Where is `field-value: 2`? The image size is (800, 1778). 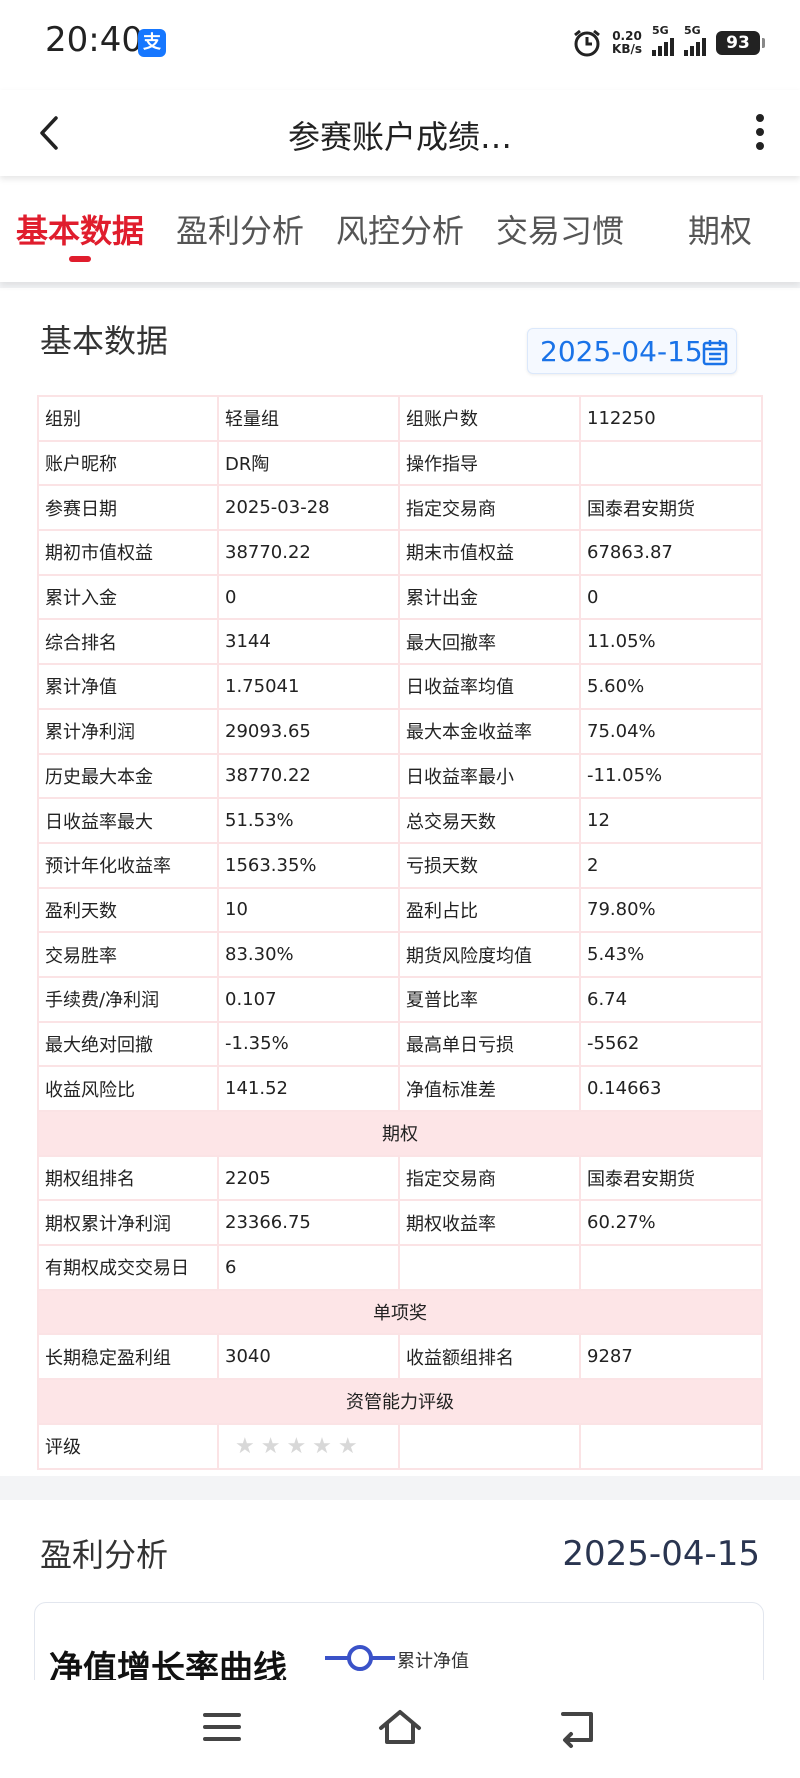 field-value: 2 is located at coordinates (671, 865).